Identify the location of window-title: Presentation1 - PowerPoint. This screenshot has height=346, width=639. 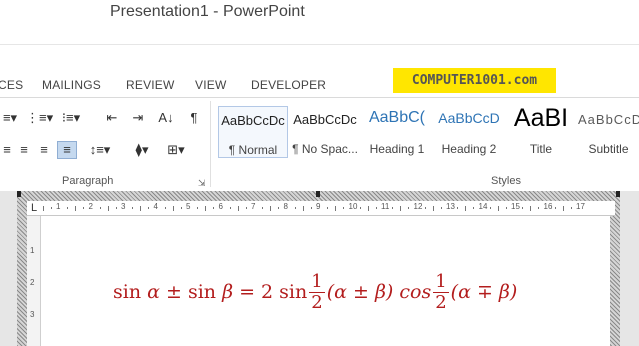
(207, 11).